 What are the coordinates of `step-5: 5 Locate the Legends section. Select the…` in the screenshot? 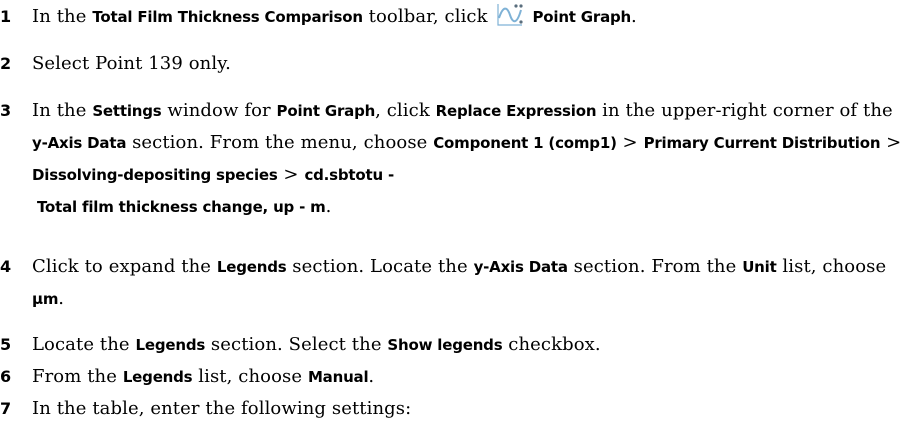 It's located at (452, 345).